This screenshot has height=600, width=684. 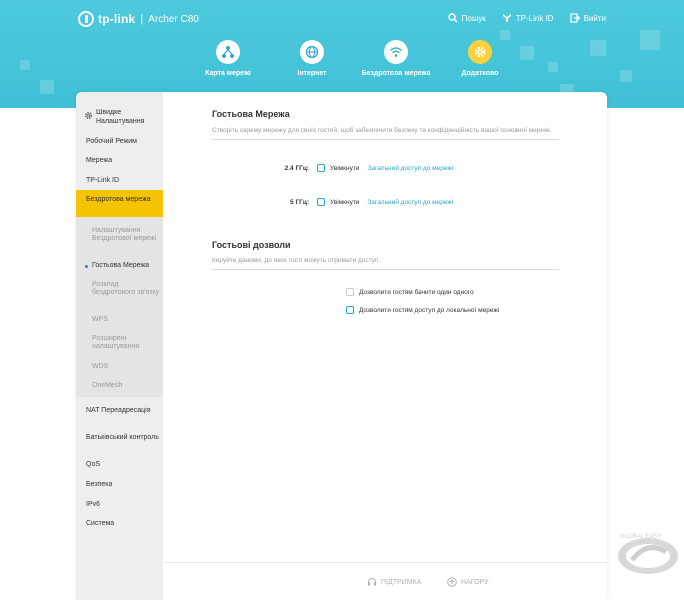 What do you see at coordinates (506, 18) in the screenshot?
I see `tplink-id-icon` at bounding box center [506, 18].